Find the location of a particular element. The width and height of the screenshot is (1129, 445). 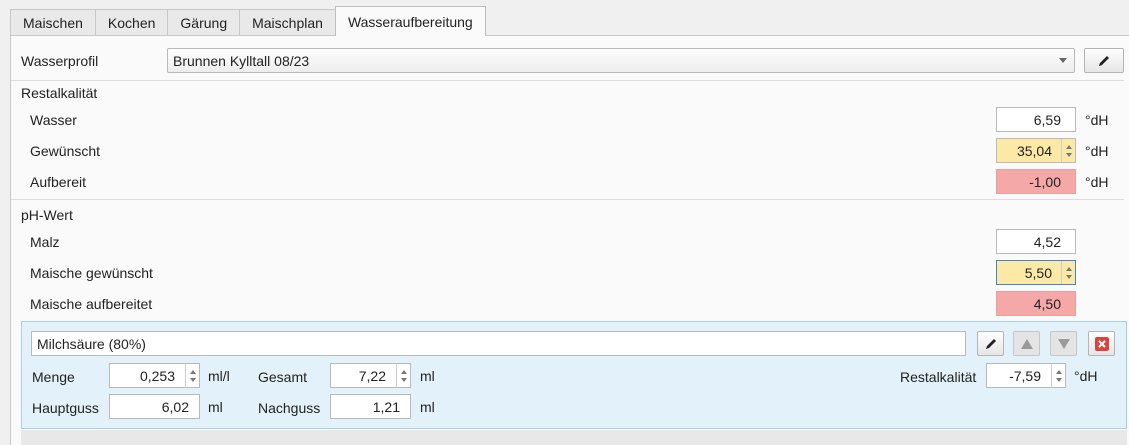

tab-maischen: Maischen is located at coordinates (53, 22).